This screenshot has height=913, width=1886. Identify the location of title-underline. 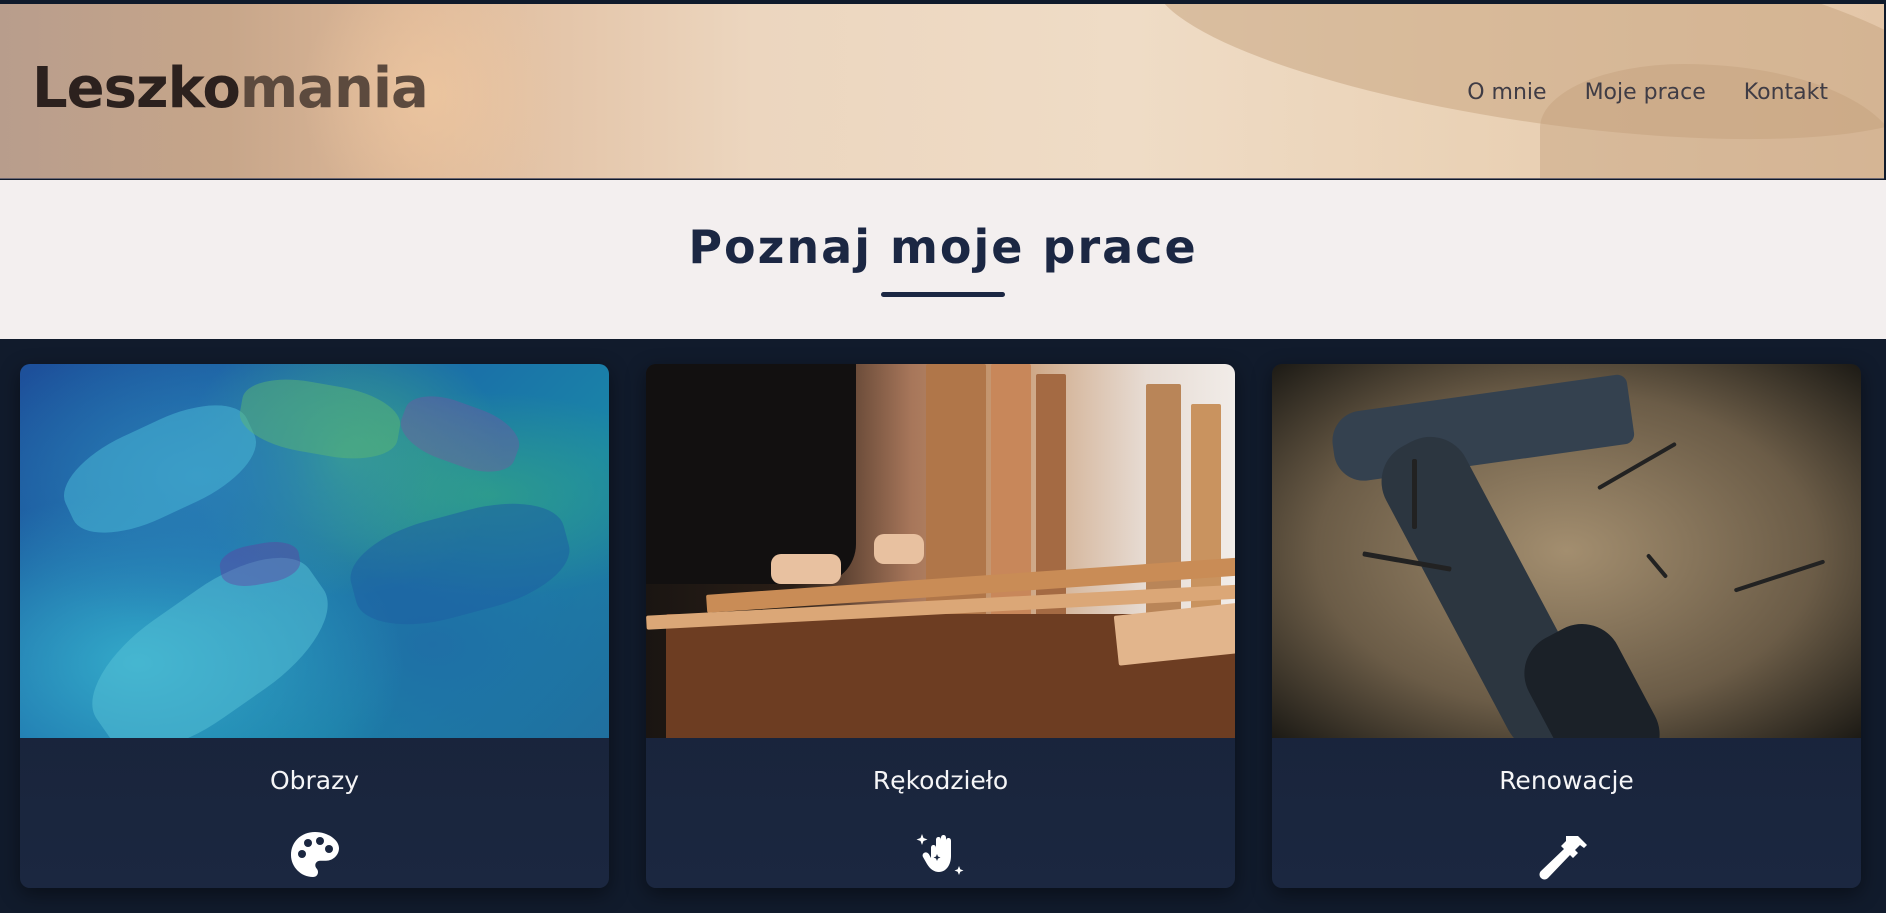
(943, 294).